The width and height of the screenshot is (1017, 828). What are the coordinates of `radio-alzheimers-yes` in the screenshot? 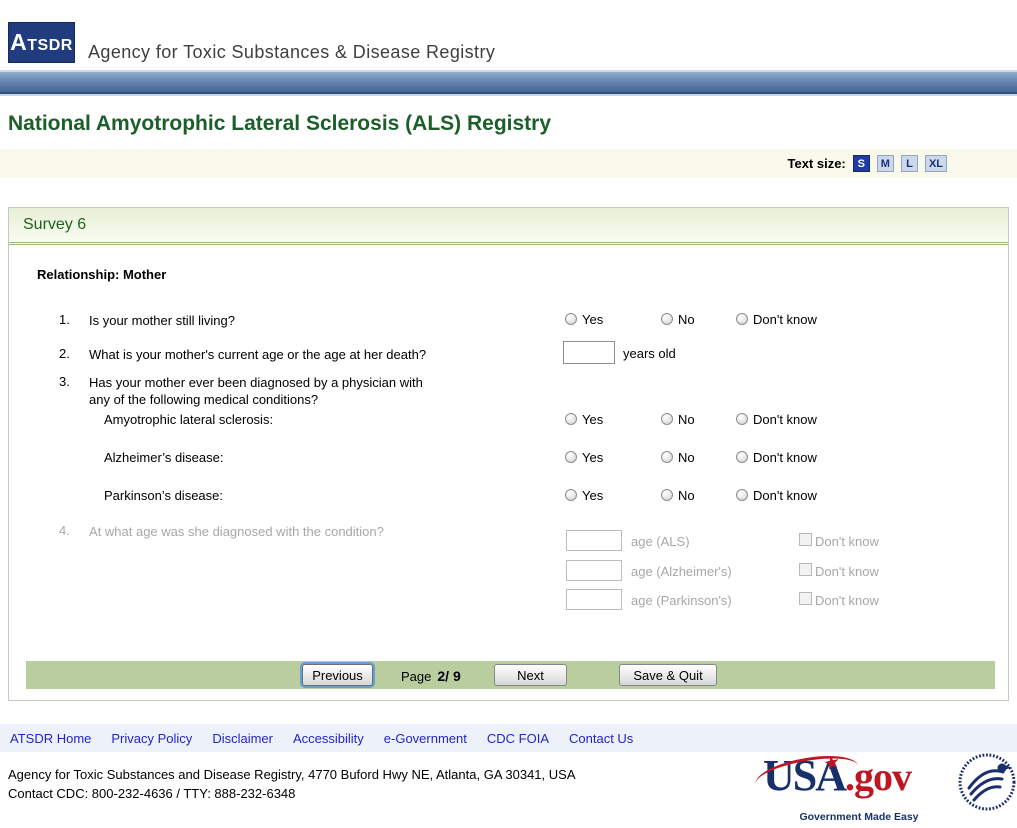 It's located at (571, 457).